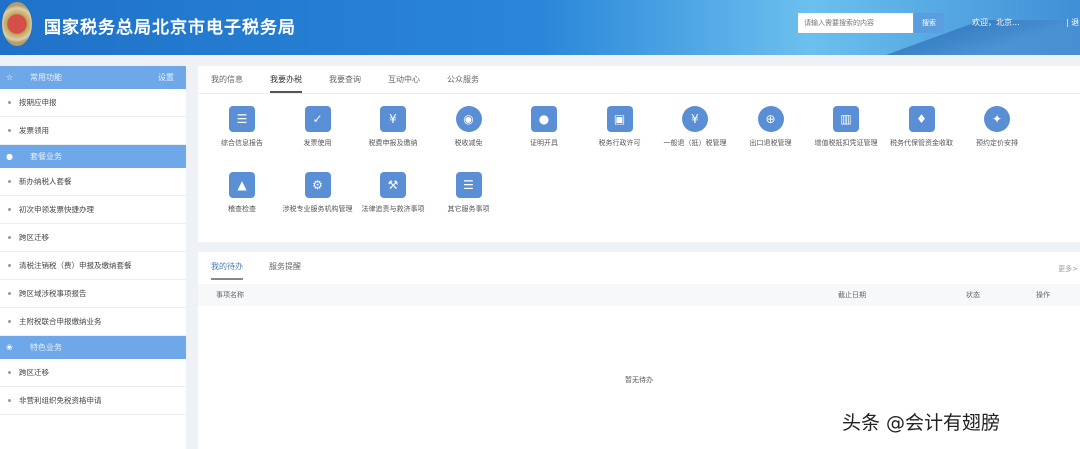  Describe the element at coordinates (317, 119) in the screenshot. I see `invoice-check-icon: ✓` at that location.